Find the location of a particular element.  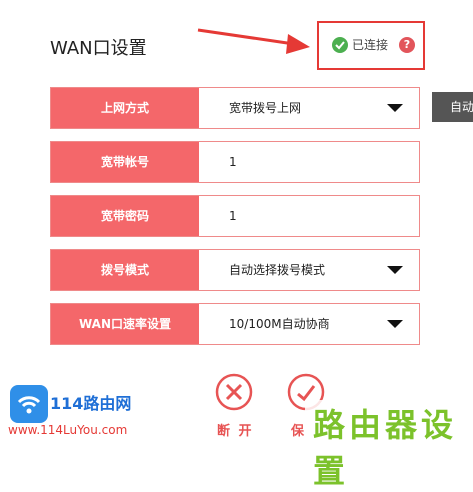

dial-mode-select: 拨号模式 自动选择拨号模式 is located at coordinates (235, 270).